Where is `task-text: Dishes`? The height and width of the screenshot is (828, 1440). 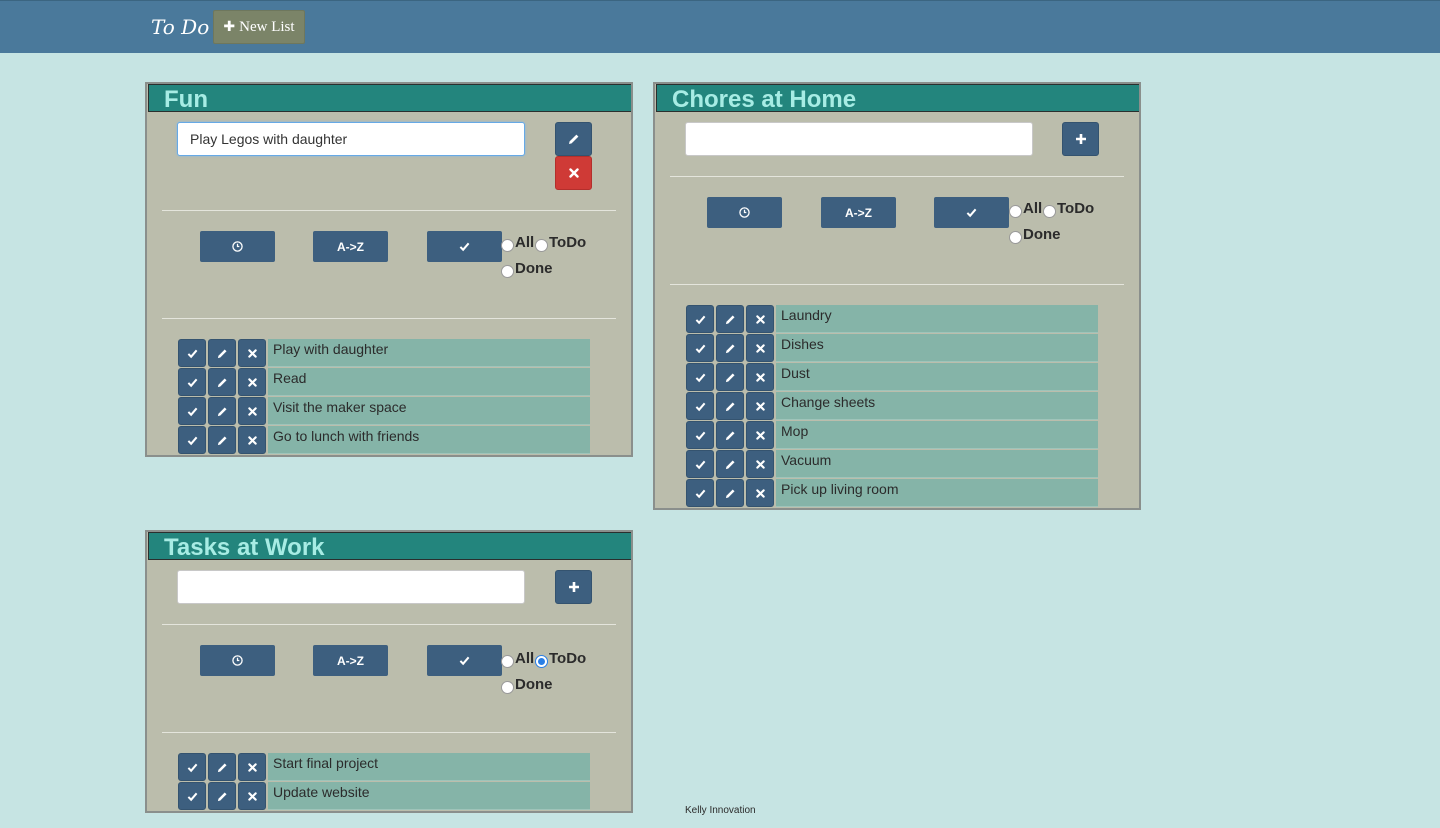 task-text: Dishes is located at coordinates (937, 348).